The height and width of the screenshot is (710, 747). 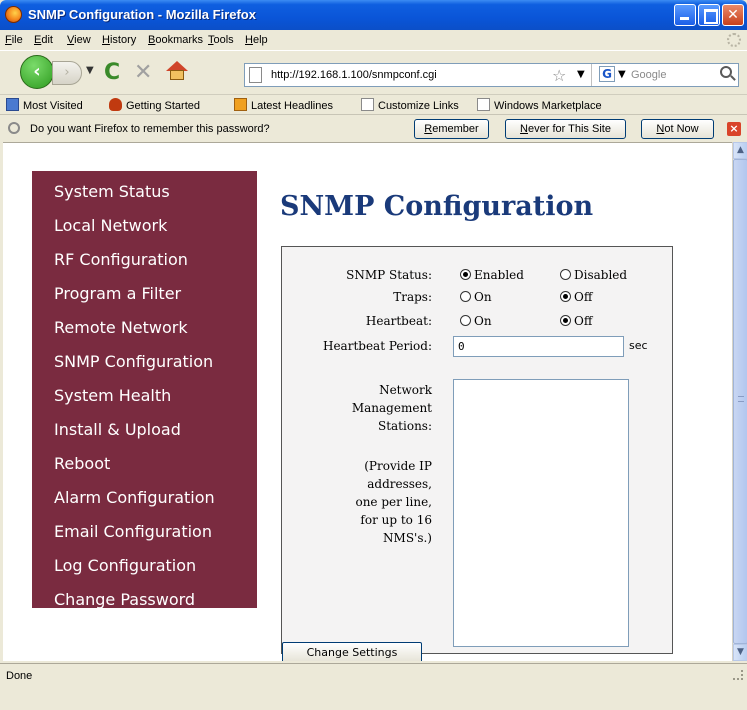 I want to click on sidebar-item-local-network: Local Network, so click(x=110, y=225).